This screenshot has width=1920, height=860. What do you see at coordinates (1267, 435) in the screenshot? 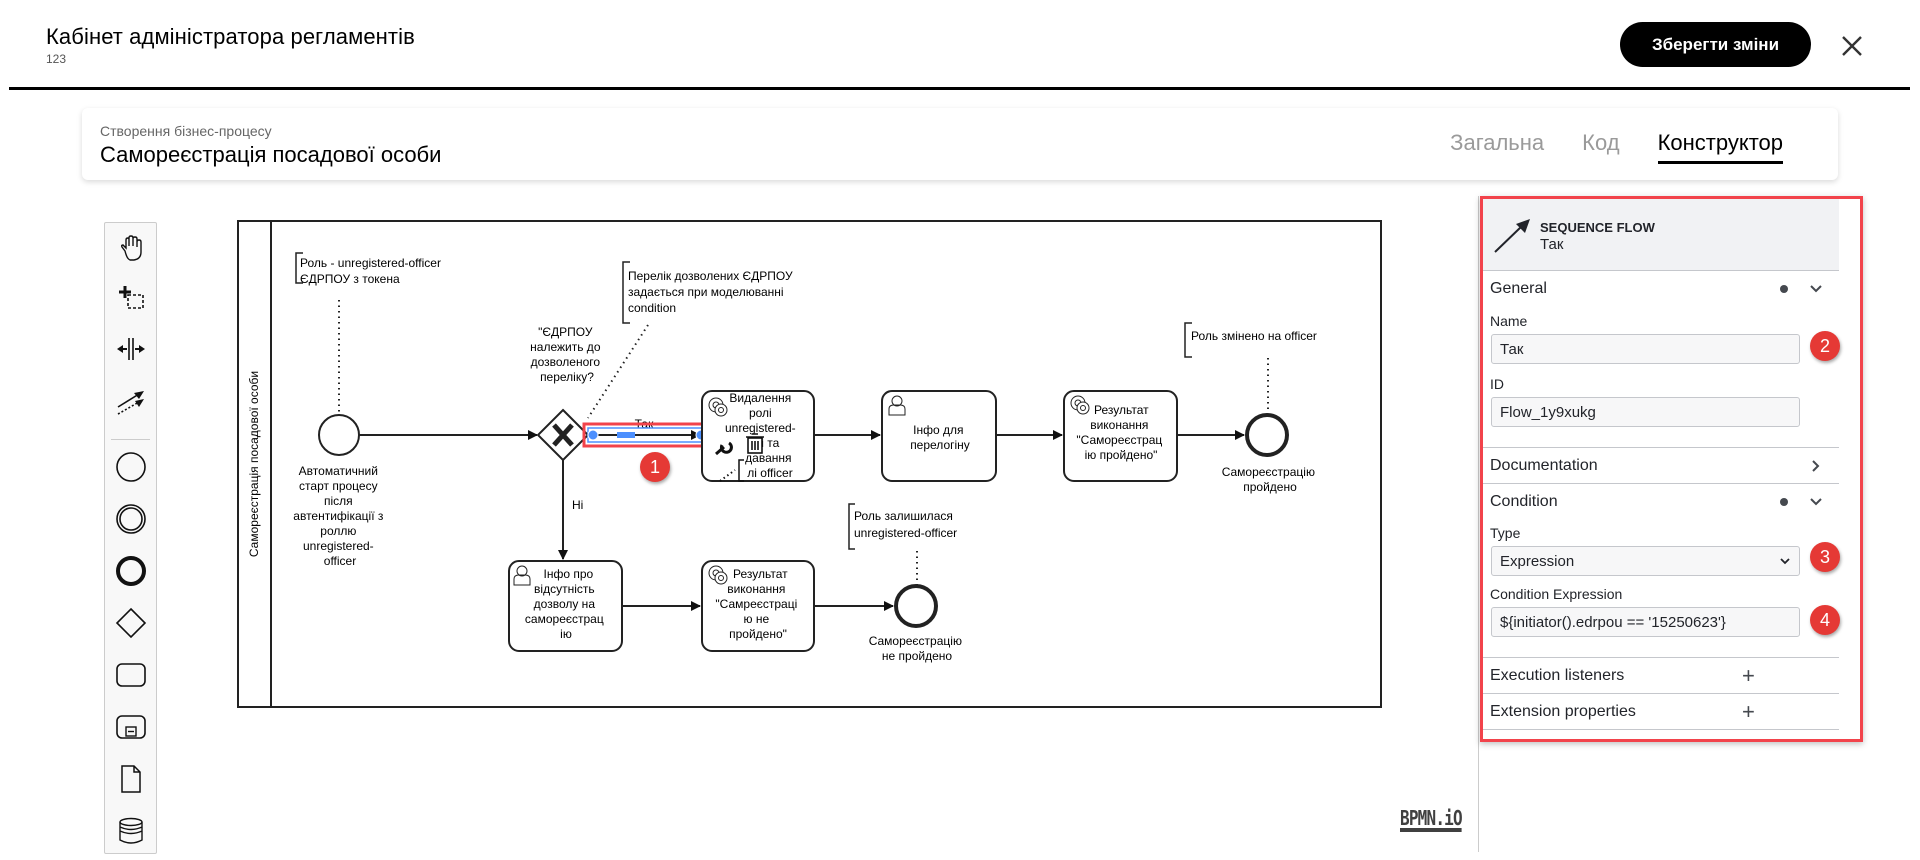
I see `end-event-success` at bounding box center [1267, 435].